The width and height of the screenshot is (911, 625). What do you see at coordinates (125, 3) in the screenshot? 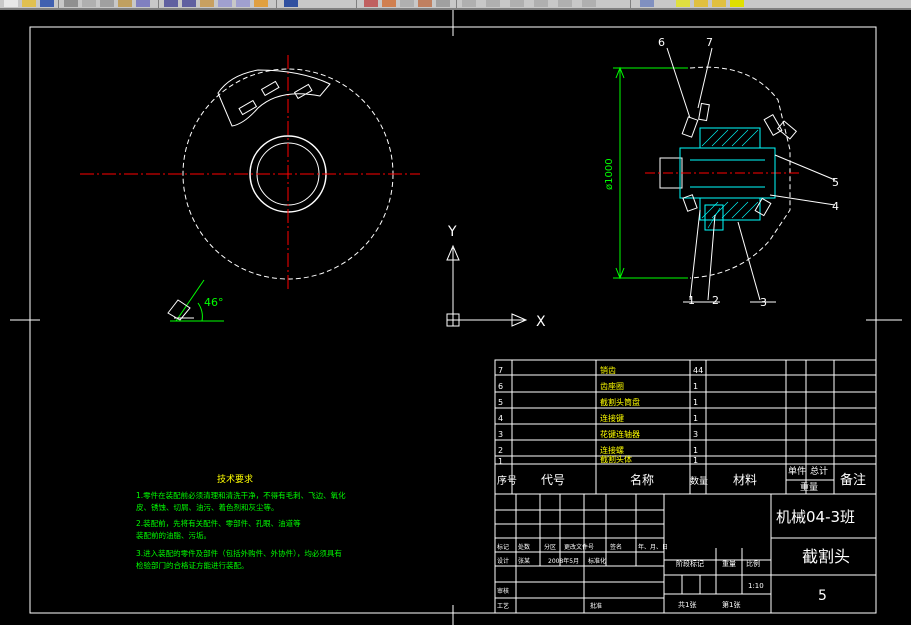
I see `paste-icon` at bounding box center [125, 3].